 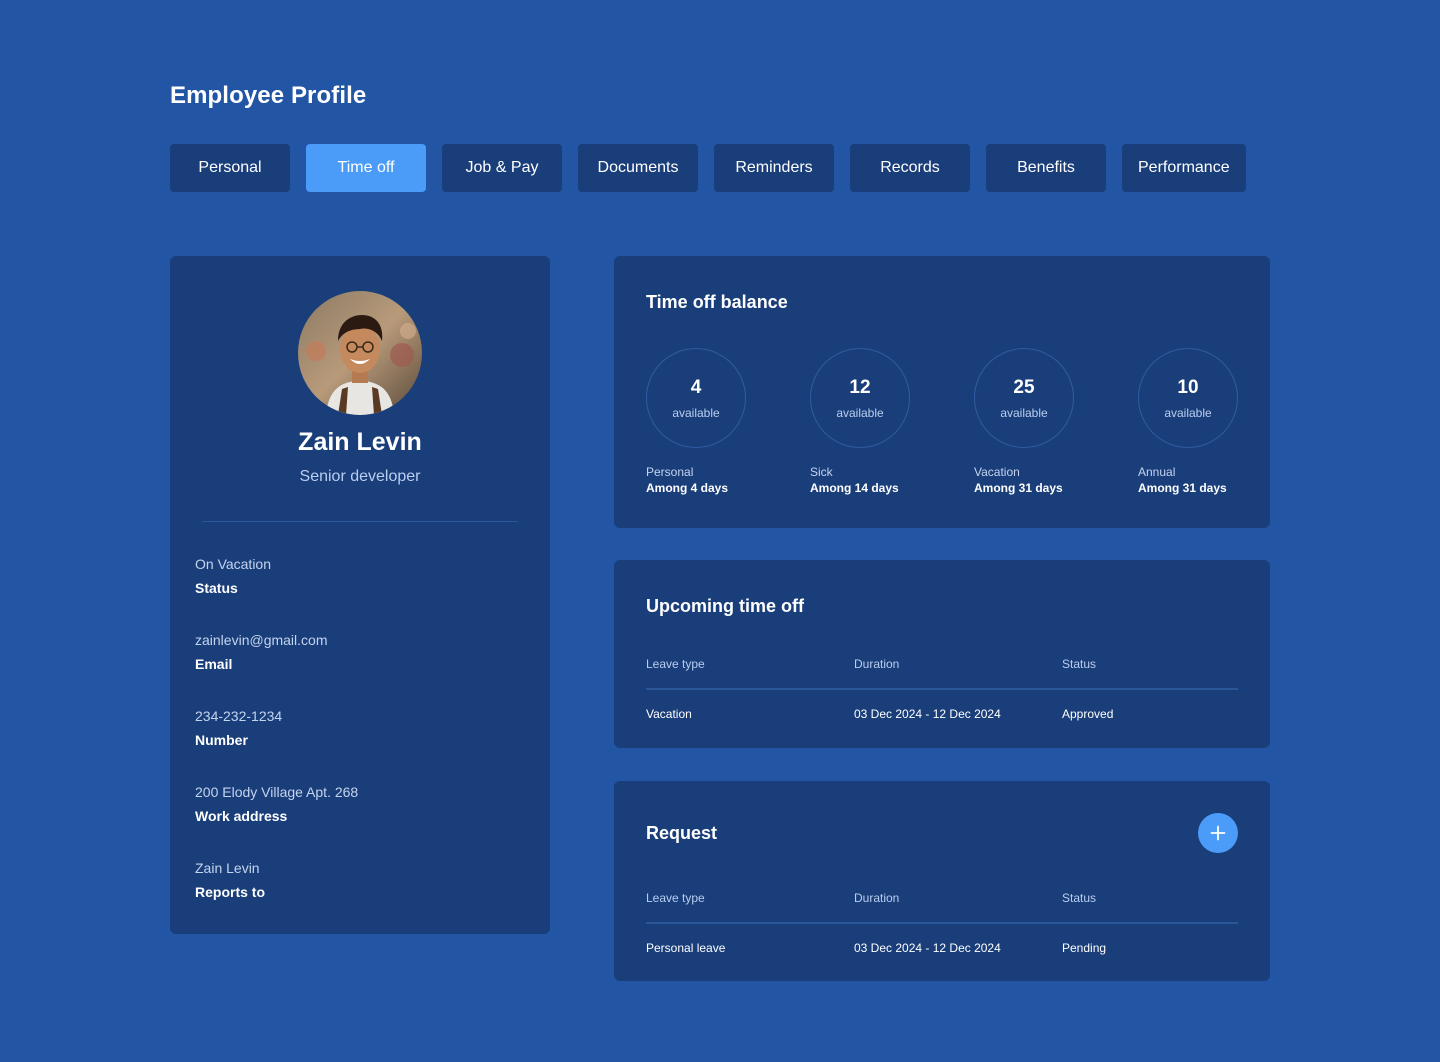 I want to click on tab-performance: Performance, so click(x=1184, y=168).